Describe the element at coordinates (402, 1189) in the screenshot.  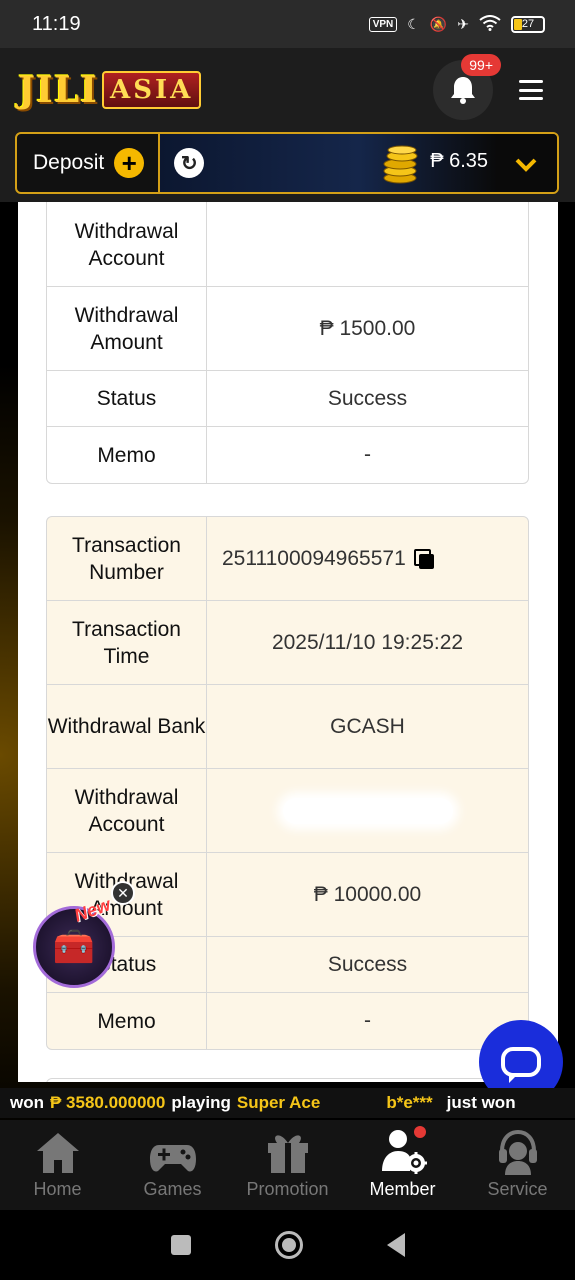
I see `nav-label: Member` at that location.